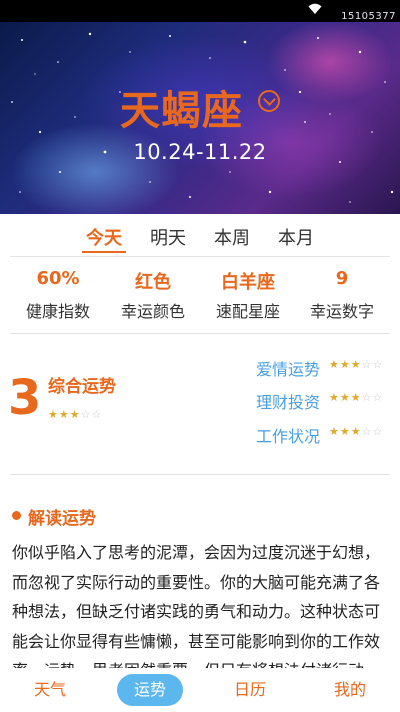 The height and width of the screenshot is (712, 400). I want to click on stat-label: 幸运颜色, so click(152, 311).